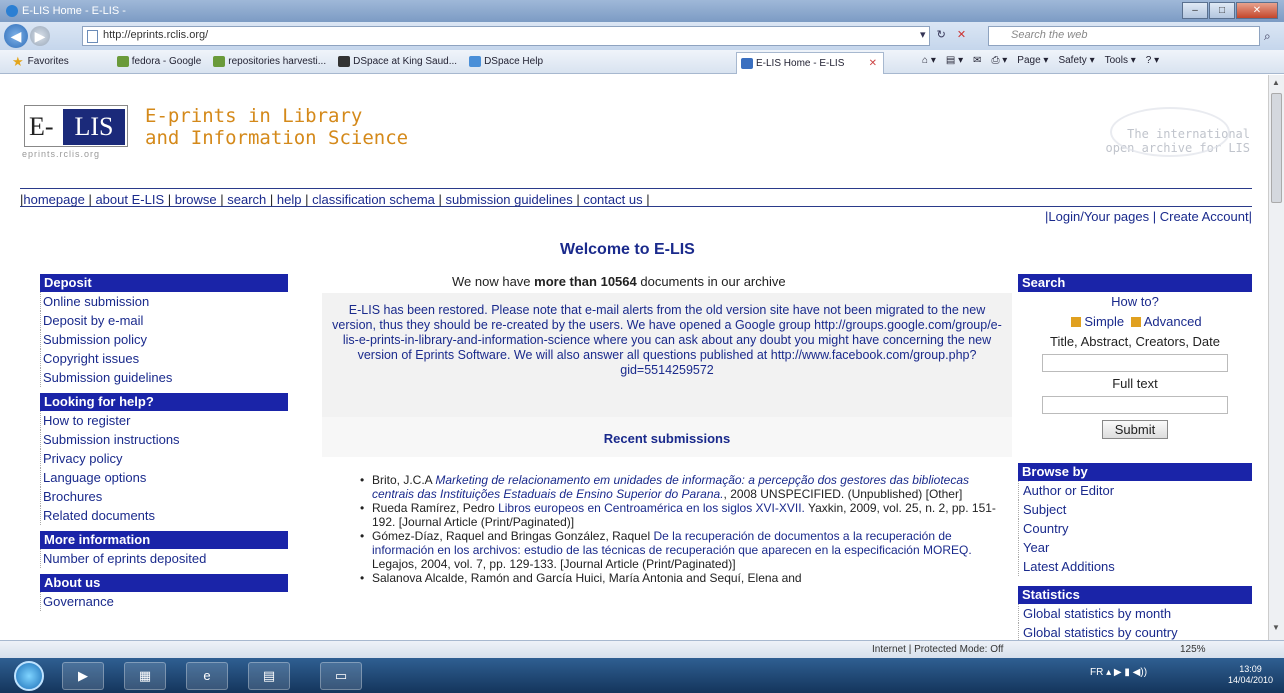  I want to click on scroll-down-icon: ▼, so click(1276, 627).